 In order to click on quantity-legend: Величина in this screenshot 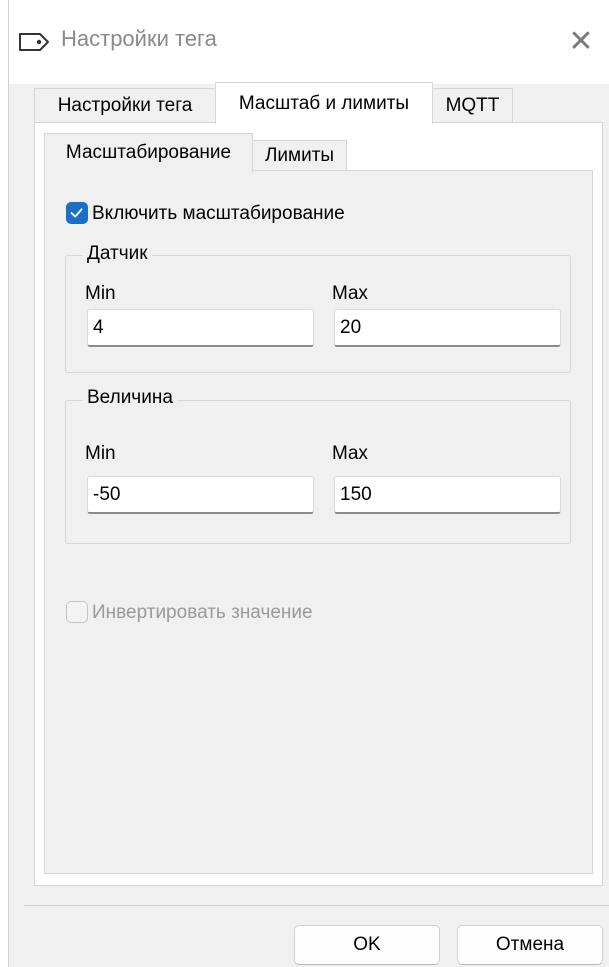, I will do `click(130, 398)`.